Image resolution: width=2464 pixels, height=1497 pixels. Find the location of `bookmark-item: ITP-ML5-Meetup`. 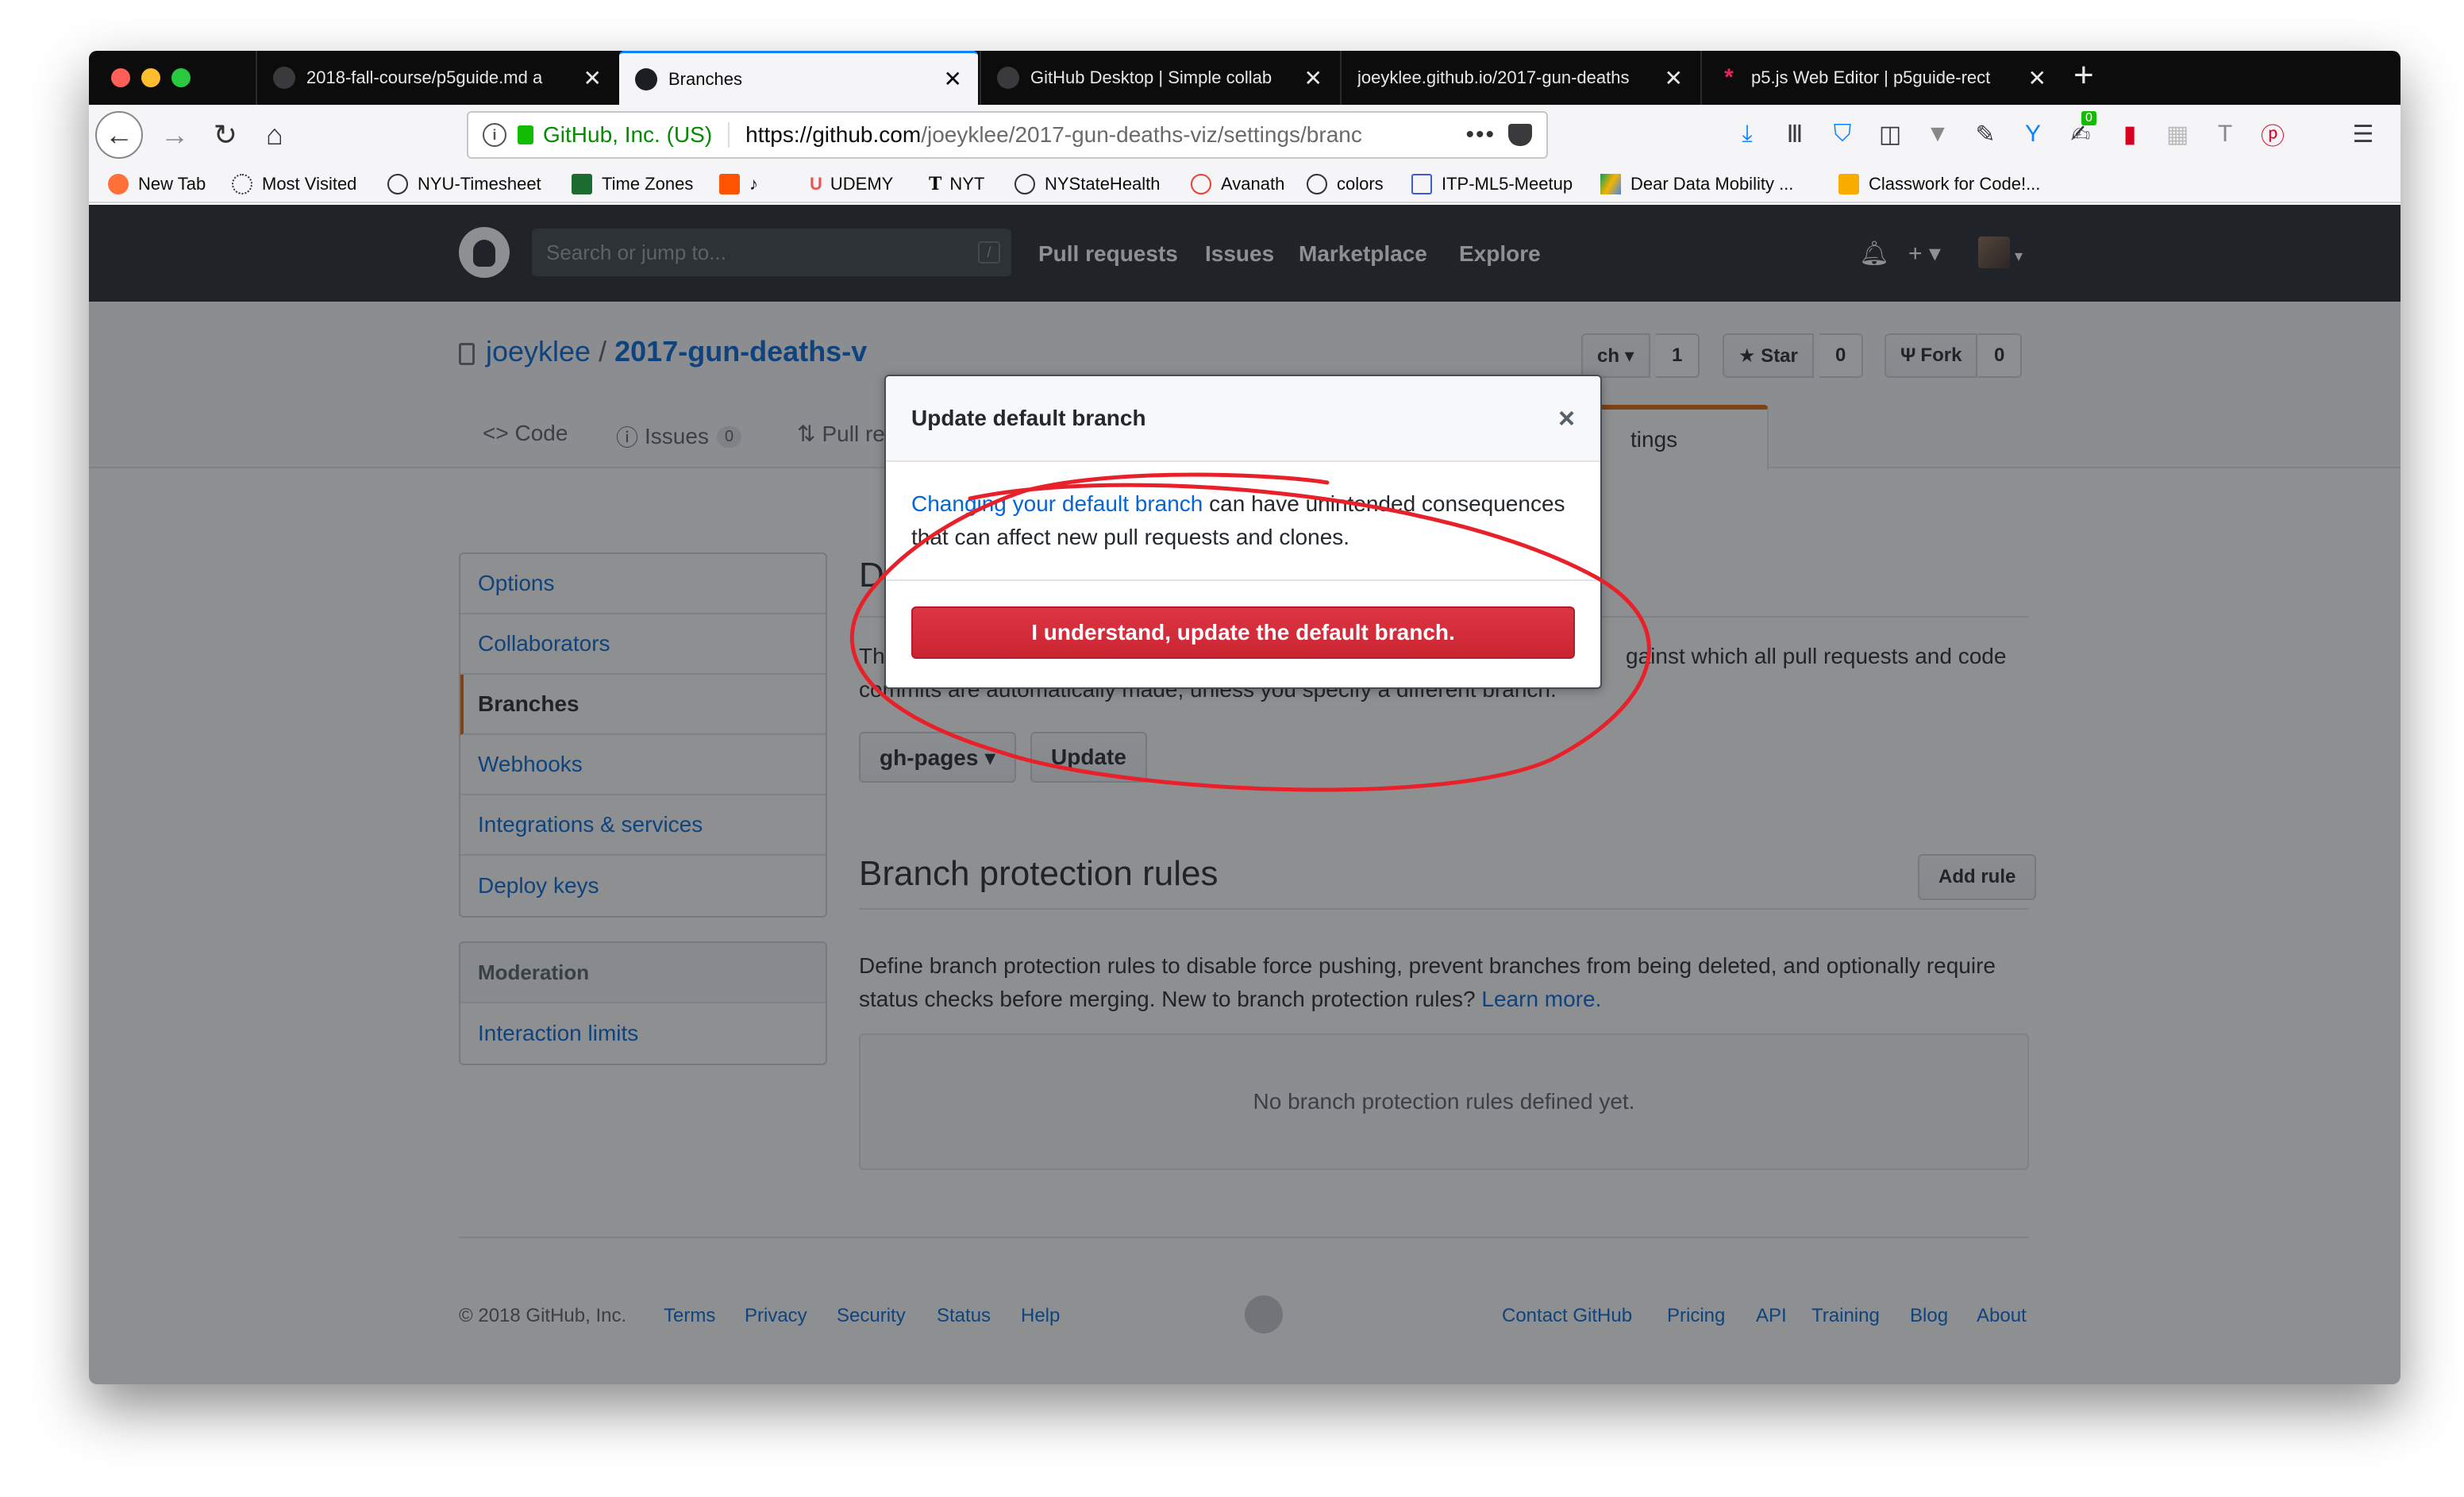

bookmark-item: ITP-ML5-Meetup is located at coordinates (1492, 184).